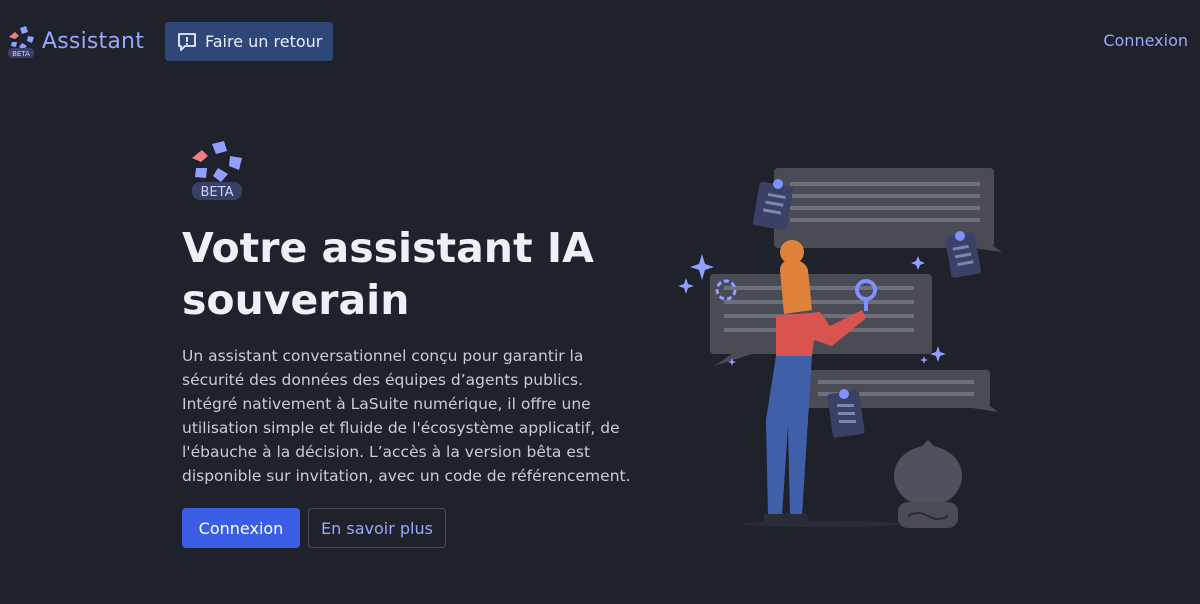 The height and width of the screenshot is (604, 1200). I want to click on brand-name: Assistant, so click(93, 41).